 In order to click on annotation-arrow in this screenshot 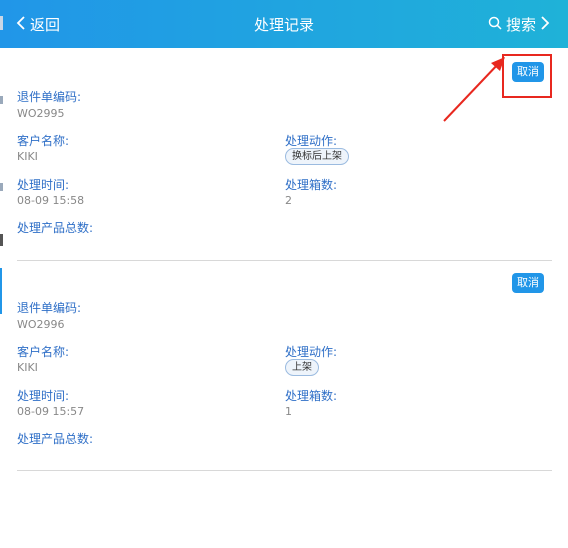, I will do `click(474, 89)`.